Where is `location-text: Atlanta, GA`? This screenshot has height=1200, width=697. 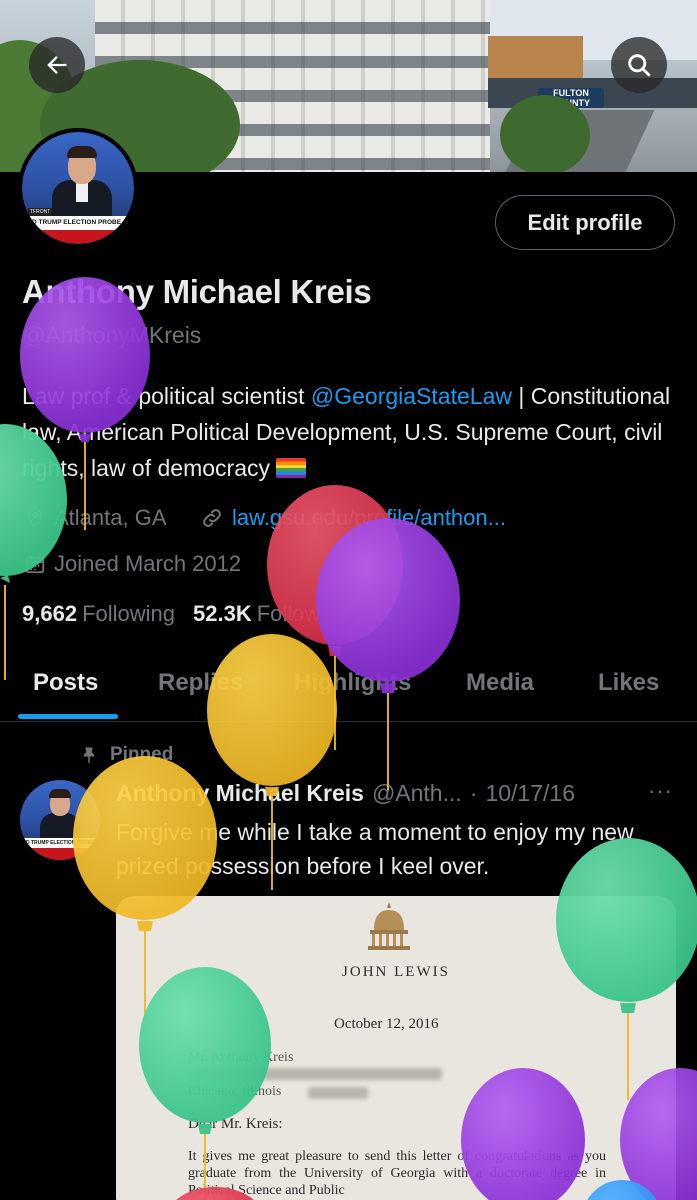
location-text: Atlanta, GA is located at coordinates (110, 517).